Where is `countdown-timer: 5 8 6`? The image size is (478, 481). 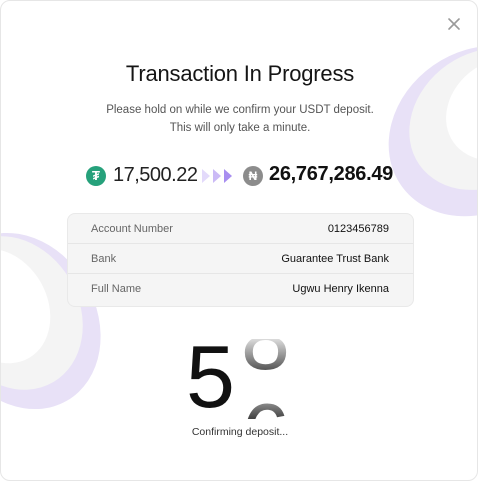 countdown-timer: 5 8 6 is located at coordinates (241, 377).